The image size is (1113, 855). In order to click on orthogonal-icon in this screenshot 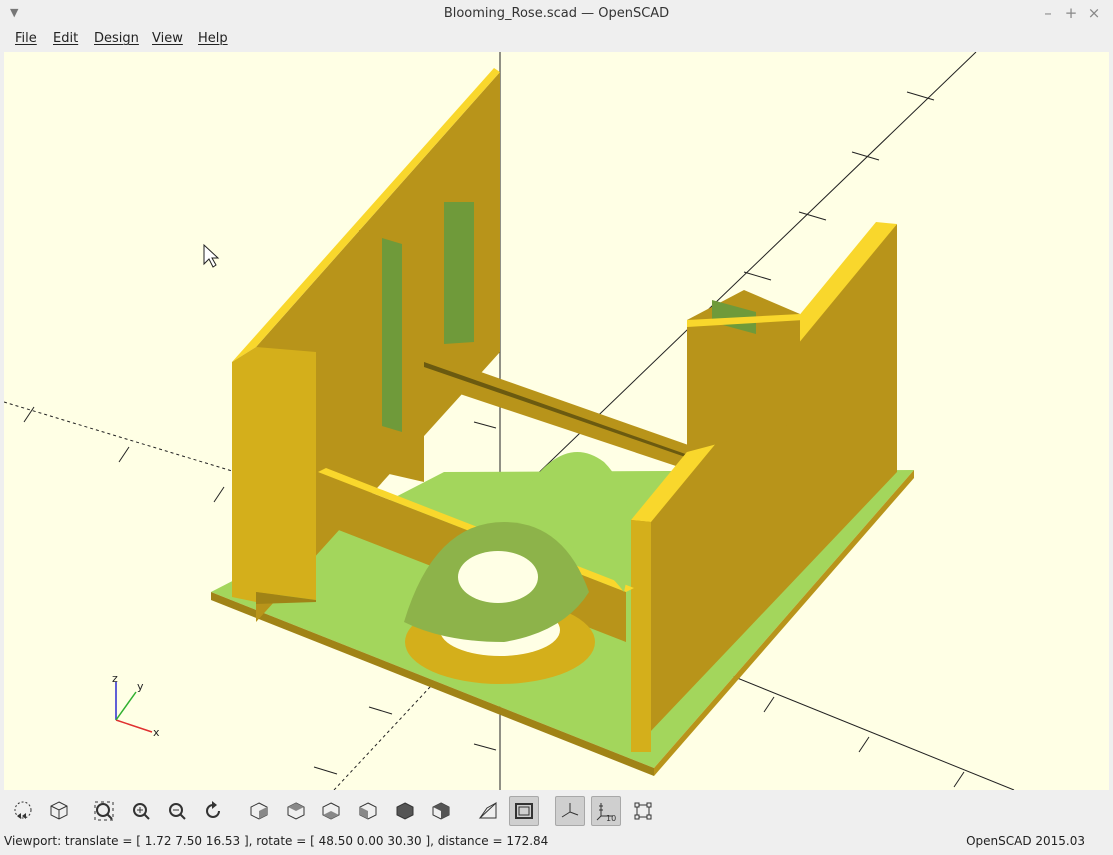, I will do `click(524, 811)`.